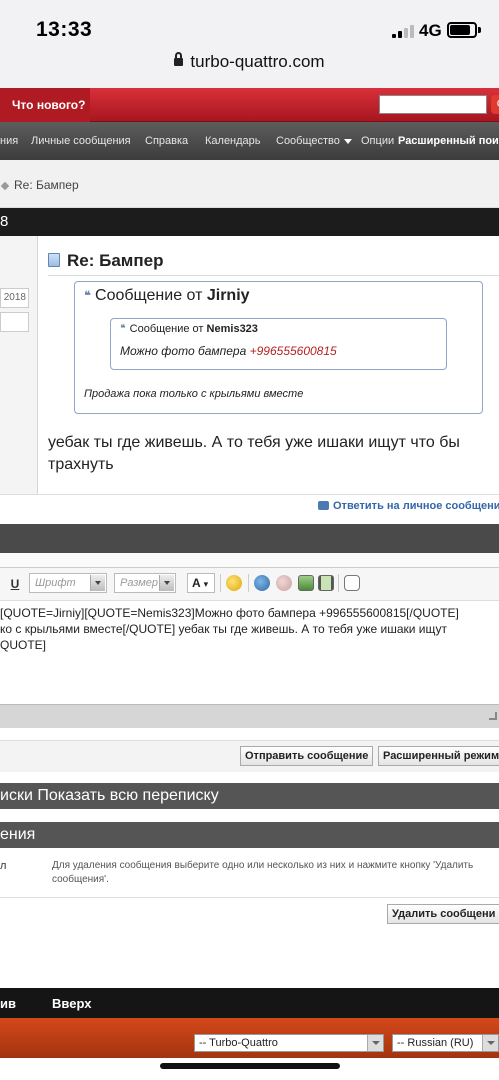 The image size is (499, 1080). What do you see at coordinates (166, 329) in the screenshot?
I see `inner-quote-prefix: Сообщение от` at bounding box center [166, 329].